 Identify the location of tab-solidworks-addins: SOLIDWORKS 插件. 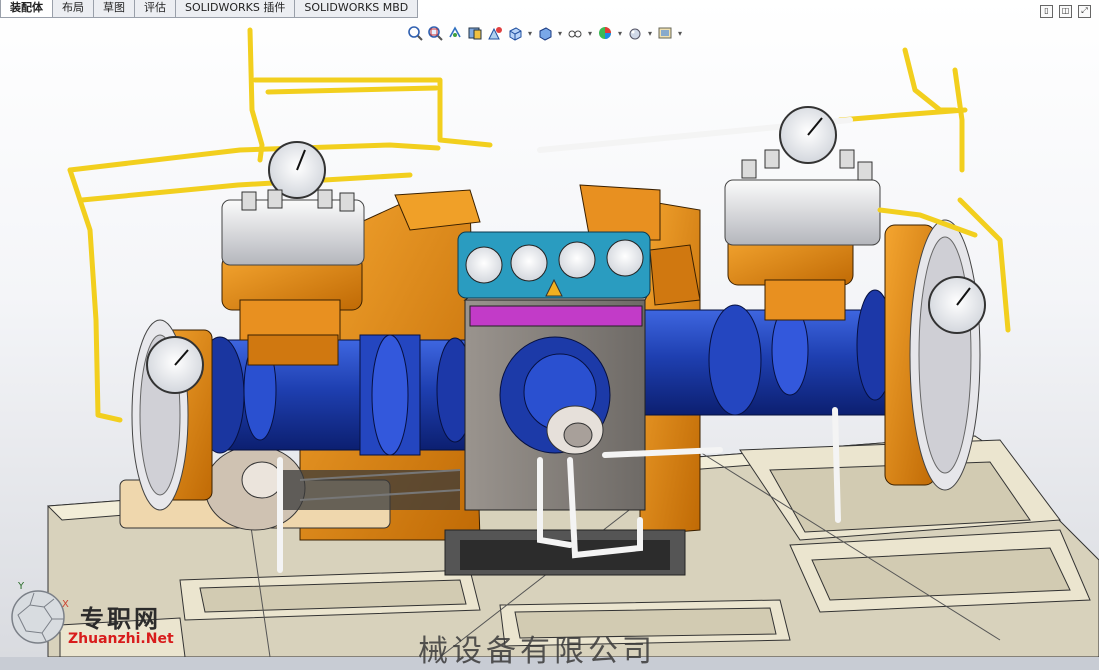
(235, 9).